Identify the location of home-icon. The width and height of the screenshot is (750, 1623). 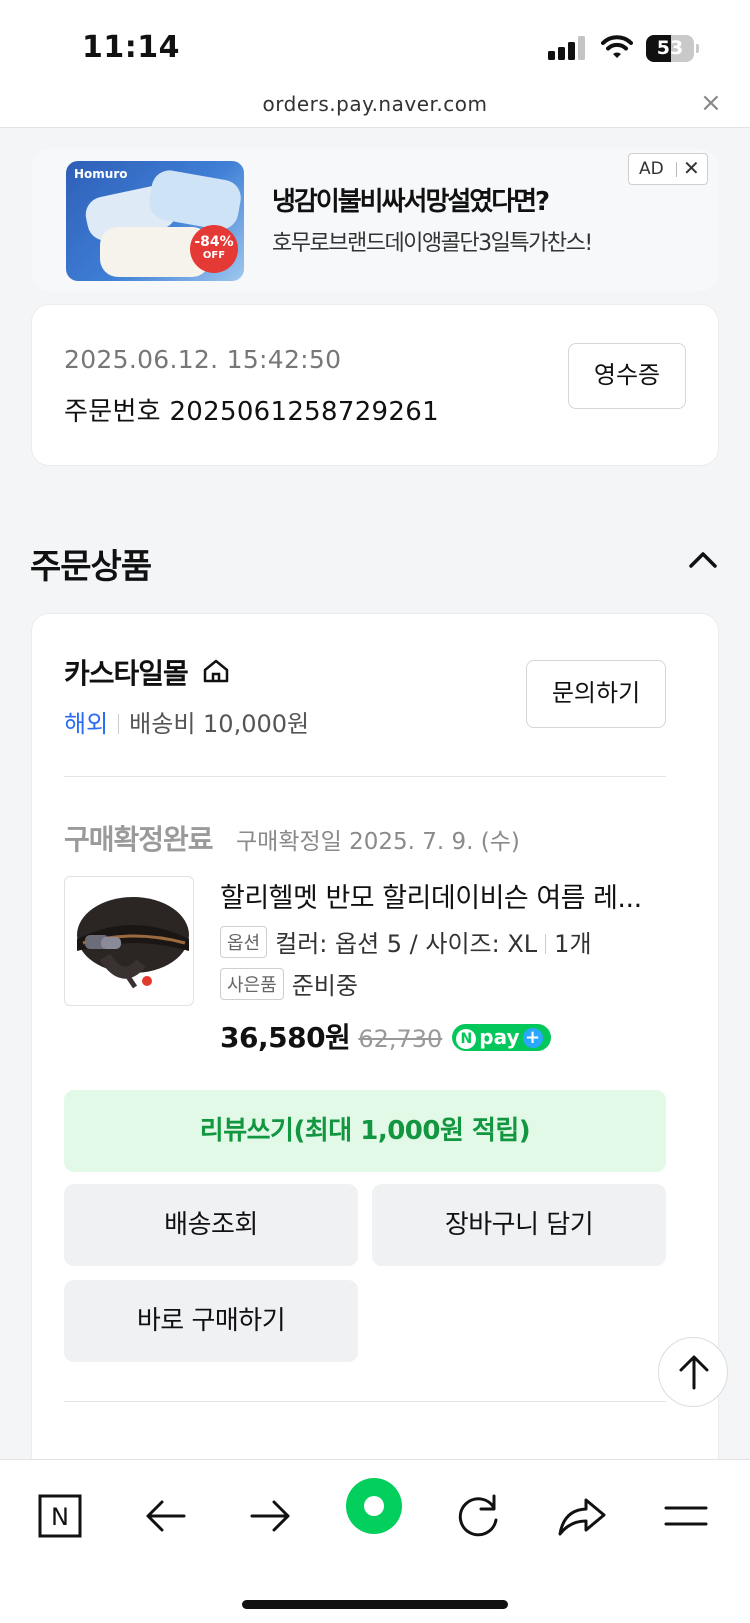
(216, 671).